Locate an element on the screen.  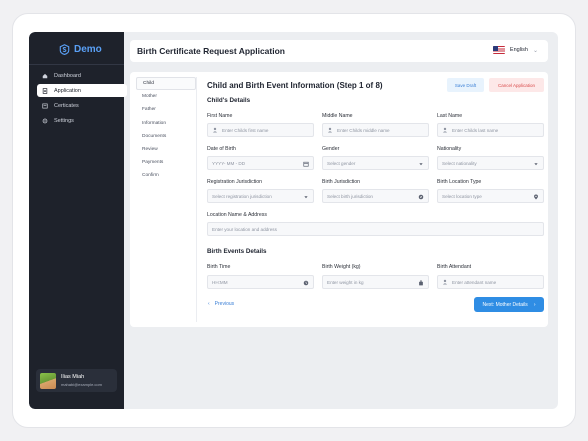
last-name-input: Enter Childs last name is located at coordinates (490, 130).